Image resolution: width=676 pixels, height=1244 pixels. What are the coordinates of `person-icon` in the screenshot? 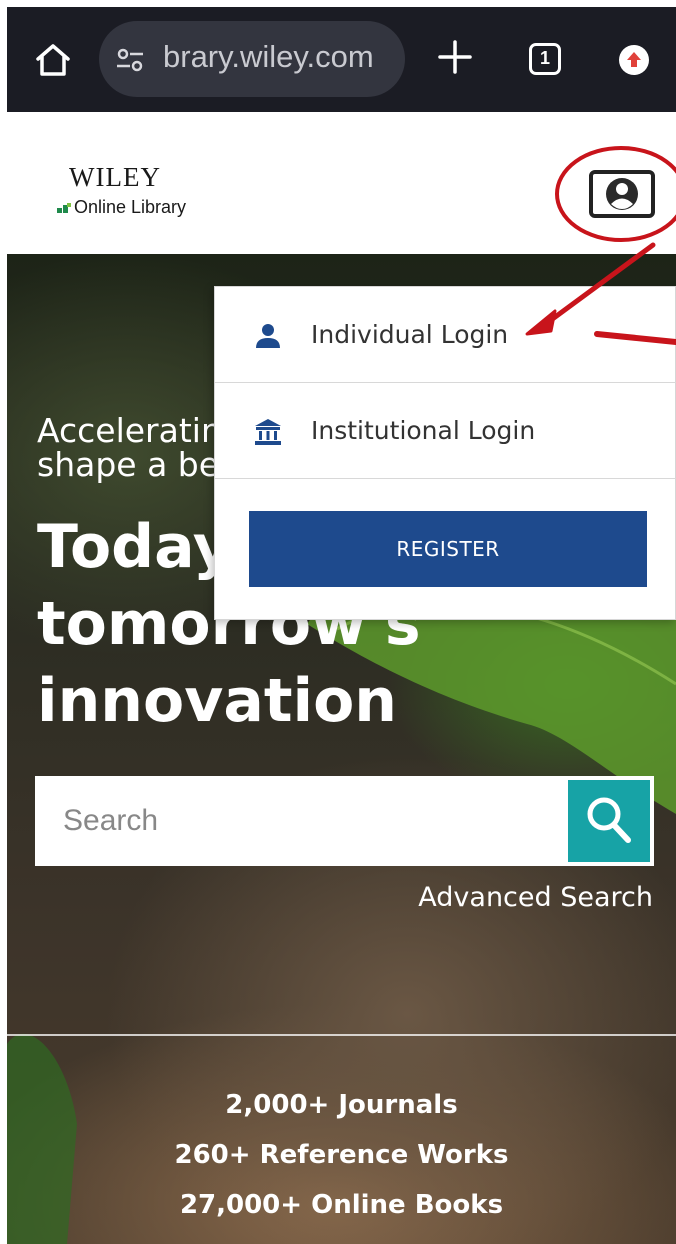 It's located at (268, 336).